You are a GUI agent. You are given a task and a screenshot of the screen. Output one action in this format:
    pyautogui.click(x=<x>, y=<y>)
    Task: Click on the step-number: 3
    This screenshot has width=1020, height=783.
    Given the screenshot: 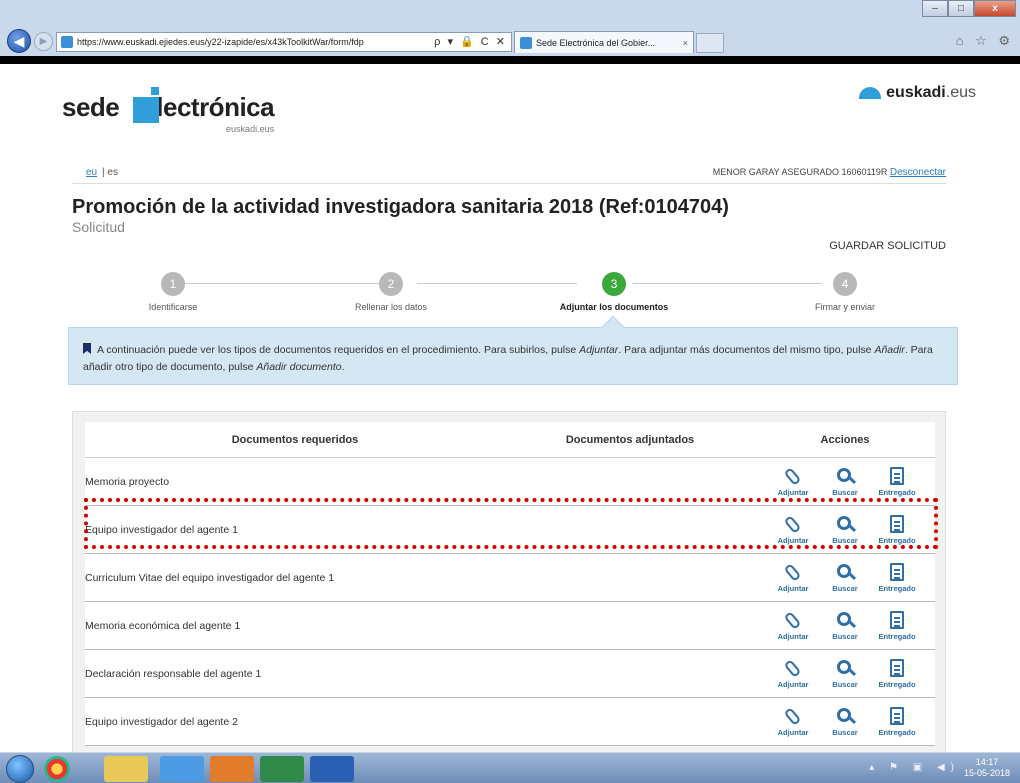 What is the action you would take?
    pyautogui.click(x=614, y=284)
    